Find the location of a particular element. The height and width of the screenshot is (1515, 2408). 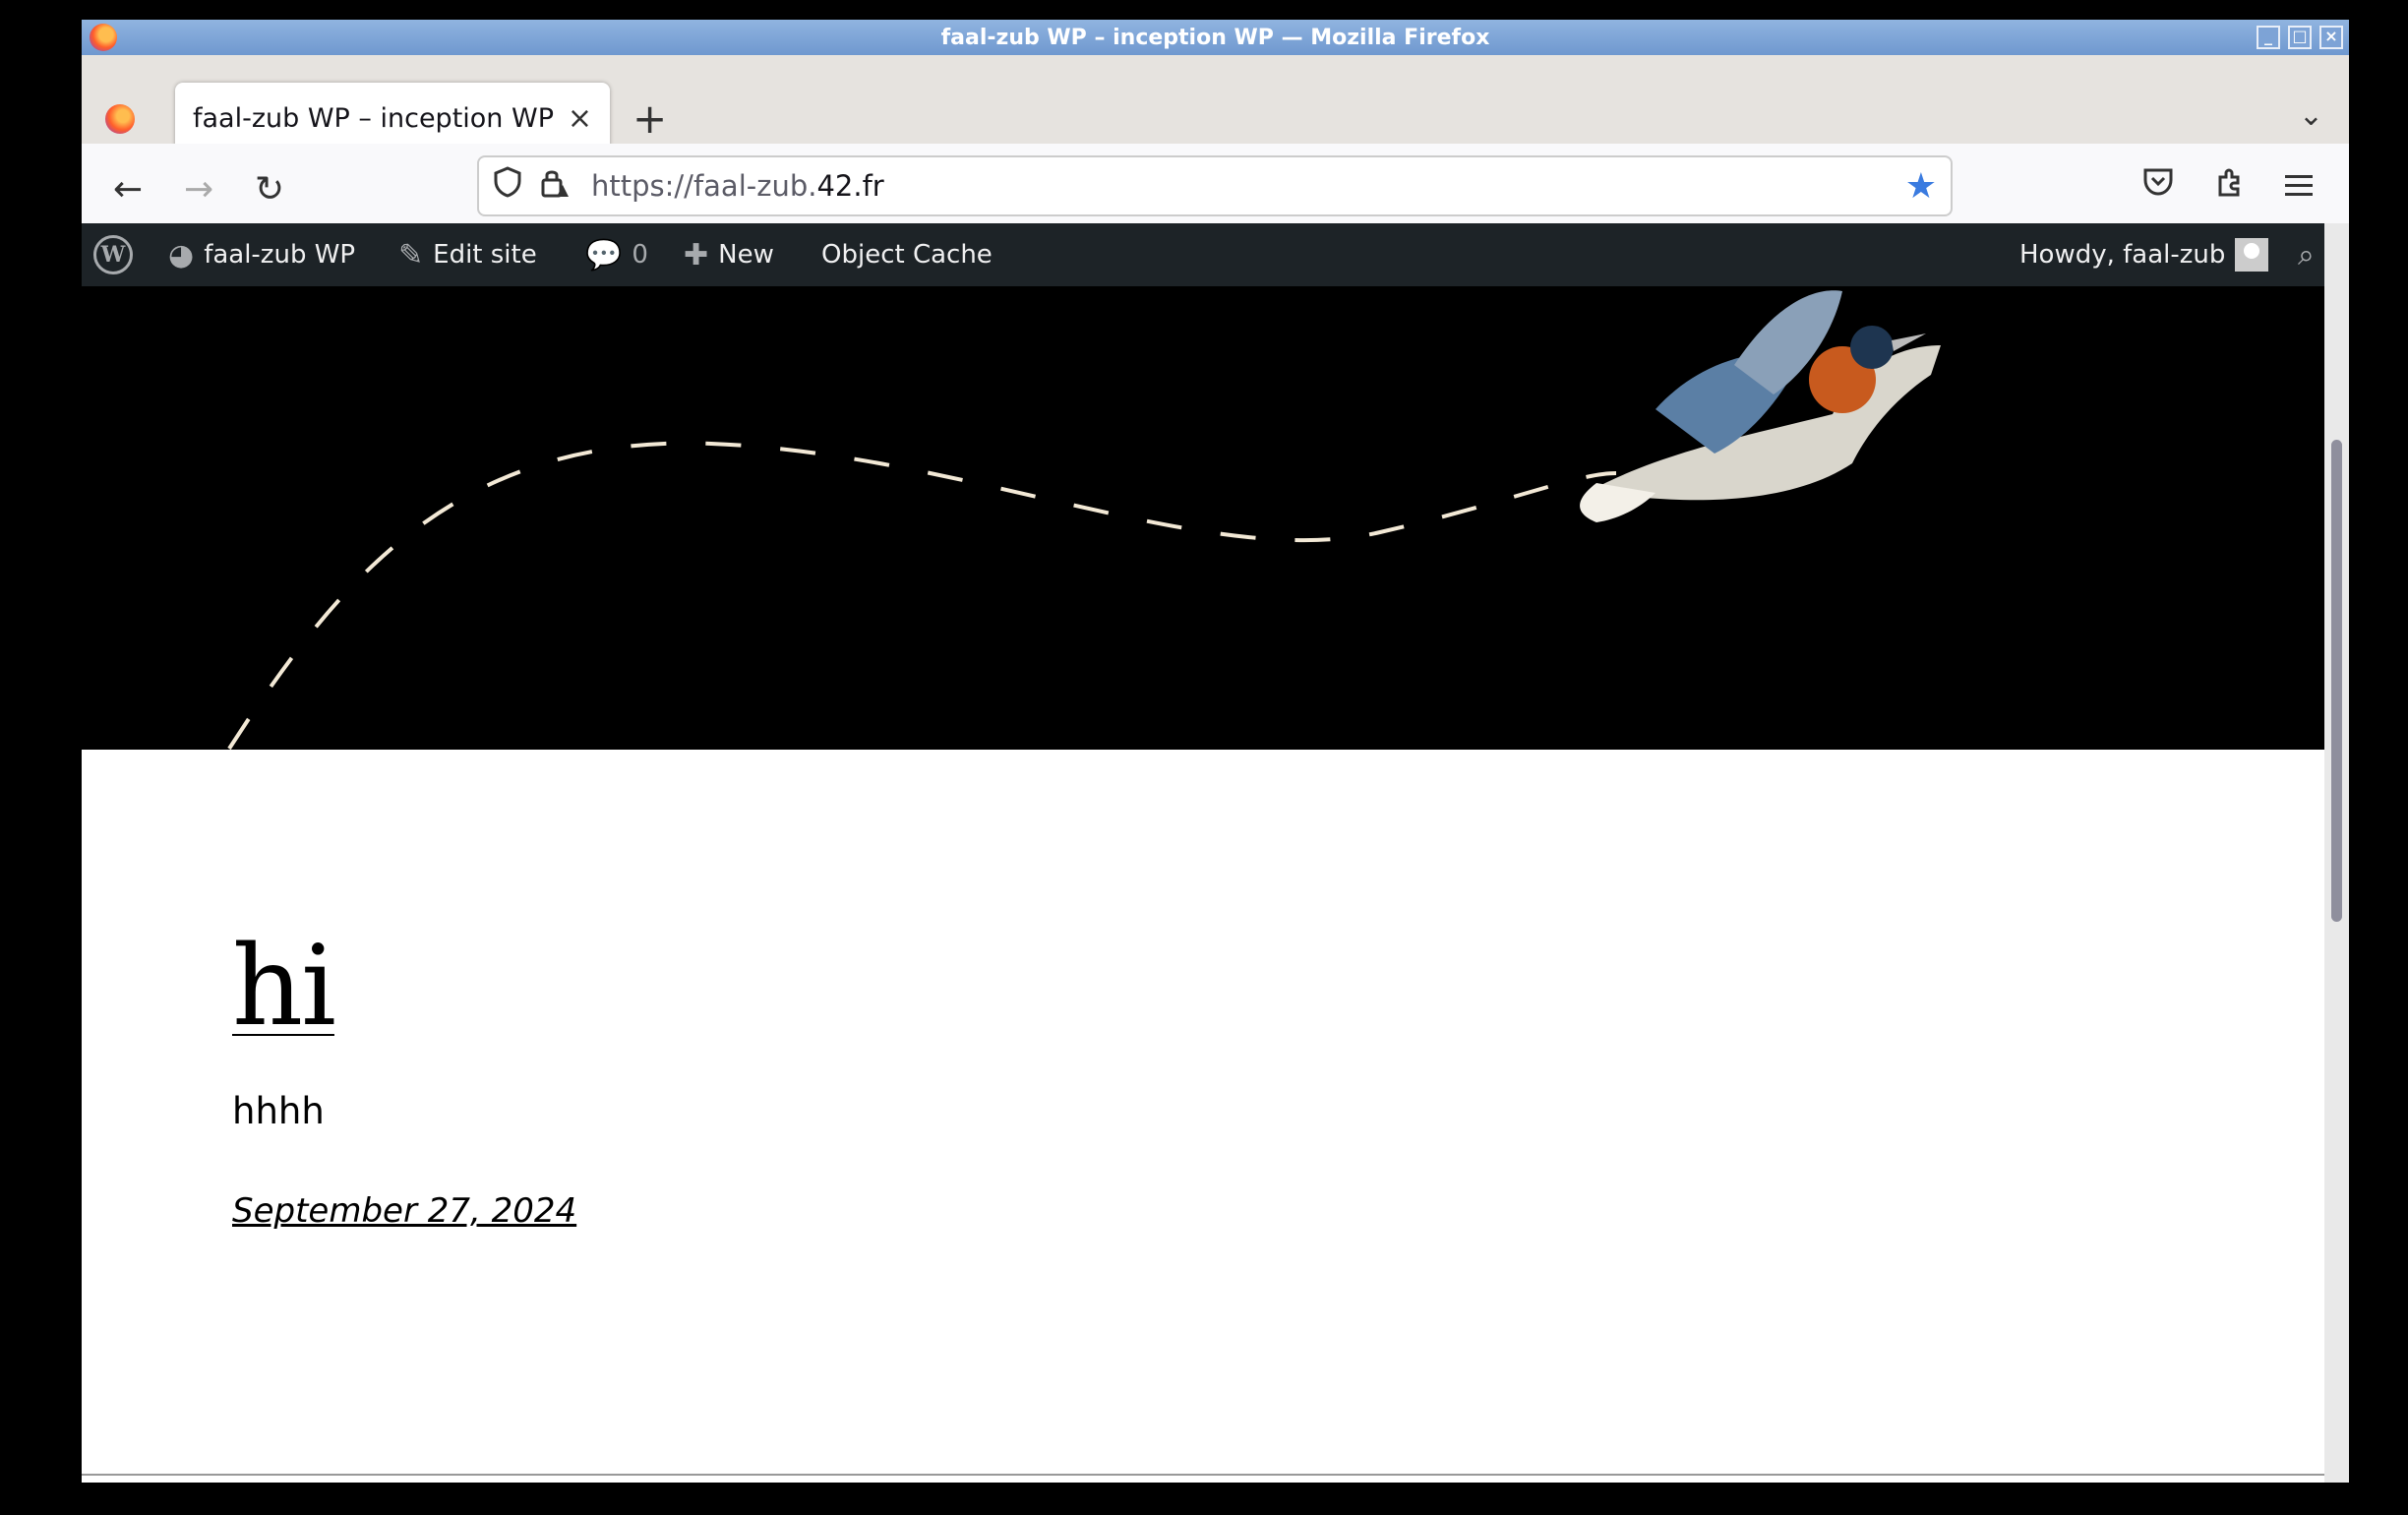

site-name-label: faal-zub WP is located at coordinates (280, 255).